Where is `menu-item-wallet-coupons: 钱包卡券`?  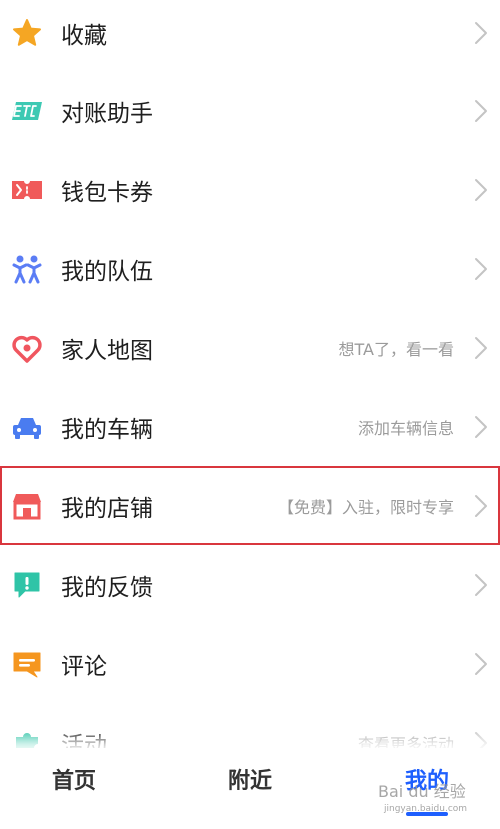
menu-item-wallet-coupons: 钱包卡券 is located at coordinates (250, 189).